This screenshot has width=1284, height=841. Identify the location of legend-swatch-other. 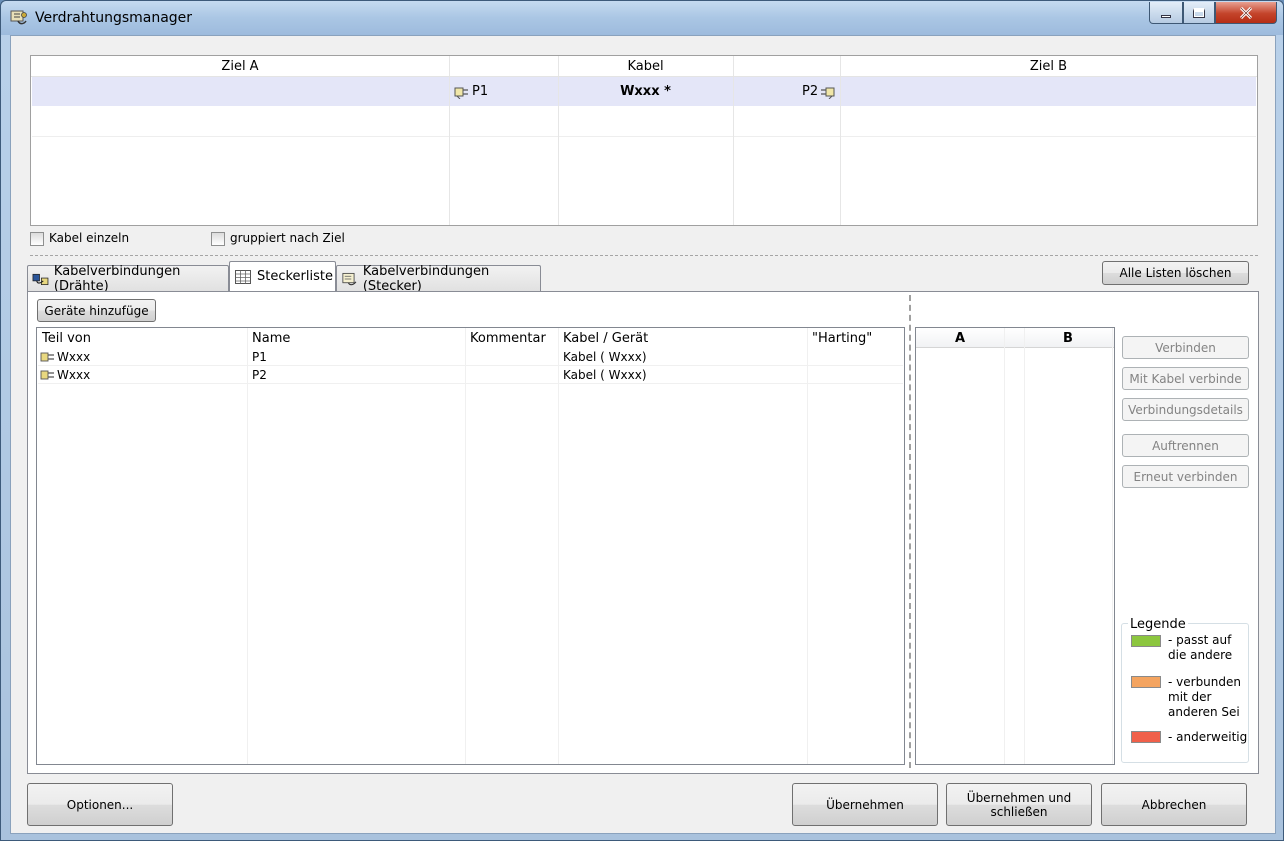
(1146, 737).